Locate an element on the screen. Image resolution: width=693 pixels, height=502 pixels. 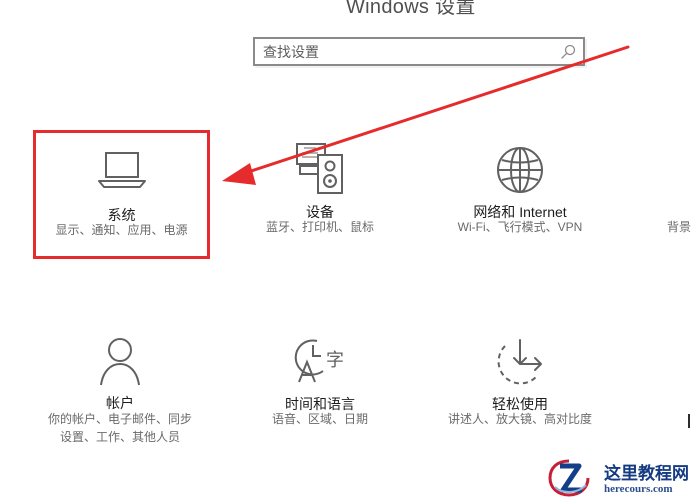
watermark-title: 这里教程网 is located at coordinates (646, 473).